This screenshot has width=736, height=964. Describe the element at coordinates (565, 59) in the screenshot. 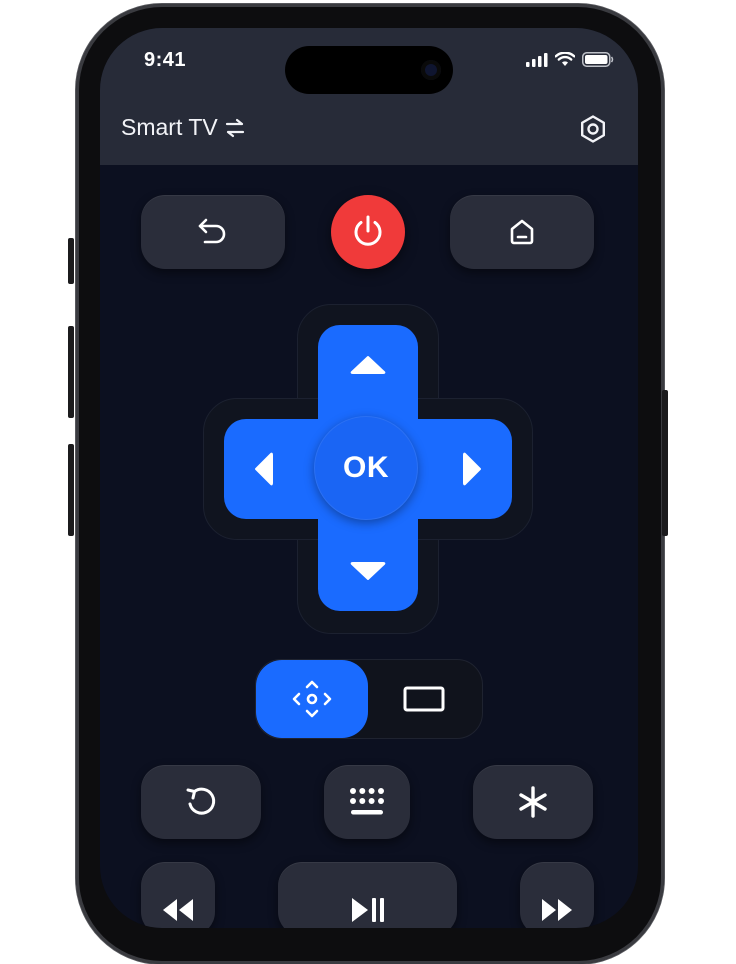

I see `wifi-icon` at that location.